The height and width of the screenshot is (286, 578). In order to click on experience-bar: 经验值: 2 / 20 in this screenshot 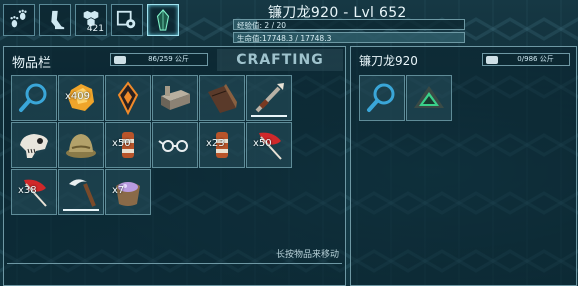, I will do `click(349, 24)`.